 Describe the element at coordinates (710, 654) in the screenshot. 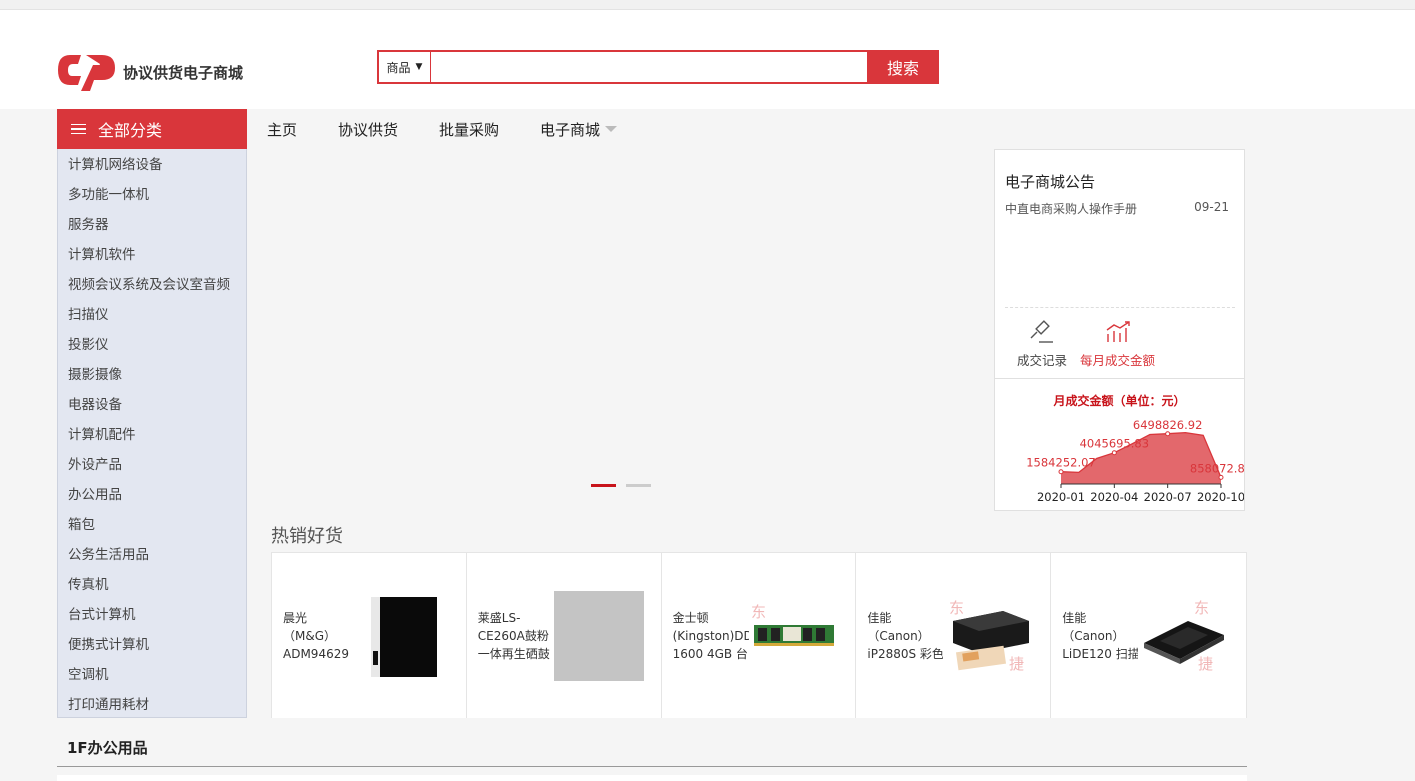

I see `hot-product-name-line: 1600 4GB 台` at that location.